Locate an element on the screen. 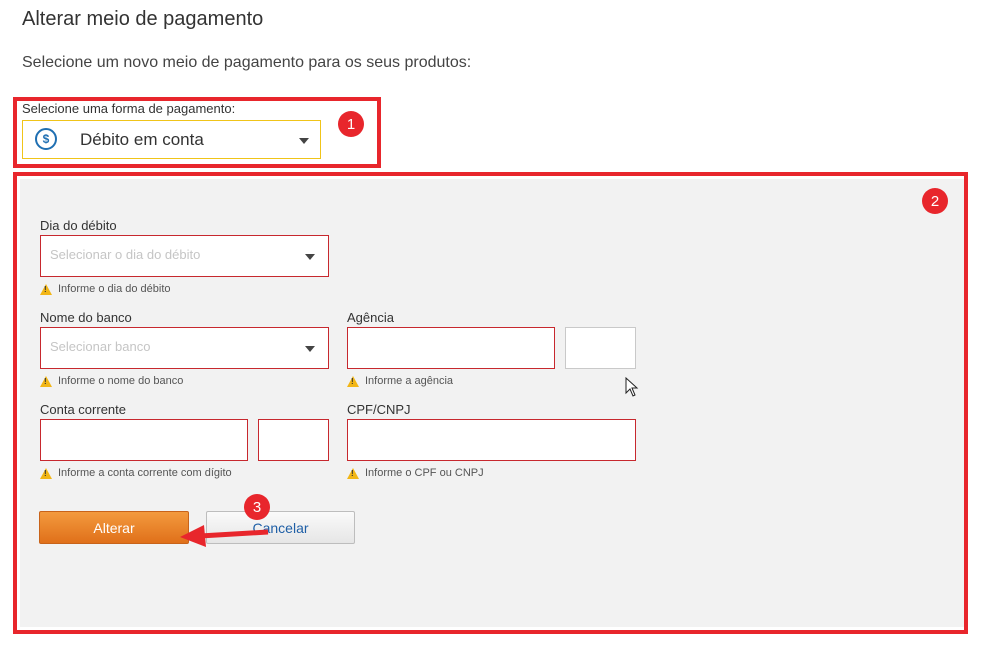 Image resolution: width=1000 pixels, height=645 pixels. annotation-badge-2: 2 is located at coordinates (935, 201).